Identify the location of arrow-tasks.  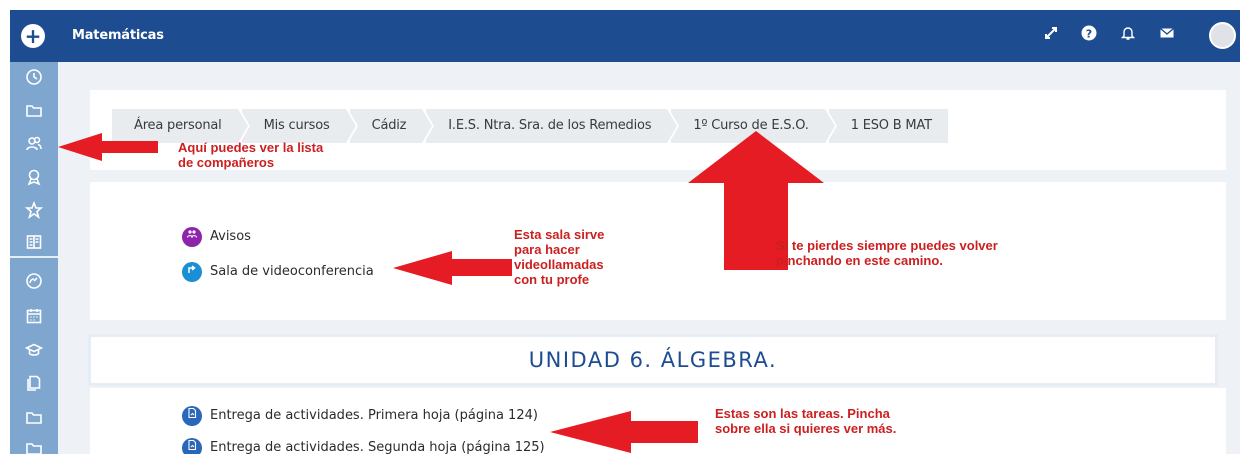
(624, 432).